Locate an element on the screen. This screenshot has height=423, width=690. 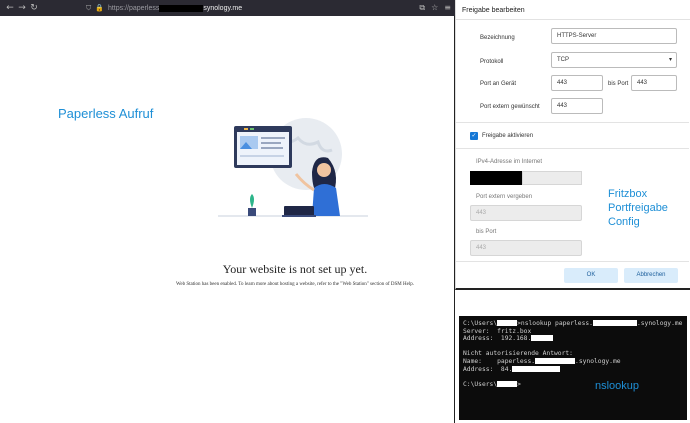
bis-port2-label: bis Port is located at coordinates (486, 232).